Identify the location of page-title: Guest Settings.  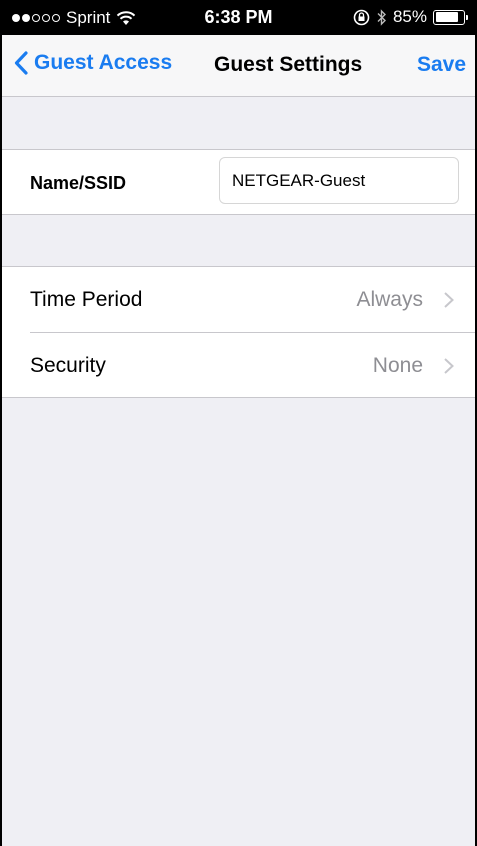
(288, 64).